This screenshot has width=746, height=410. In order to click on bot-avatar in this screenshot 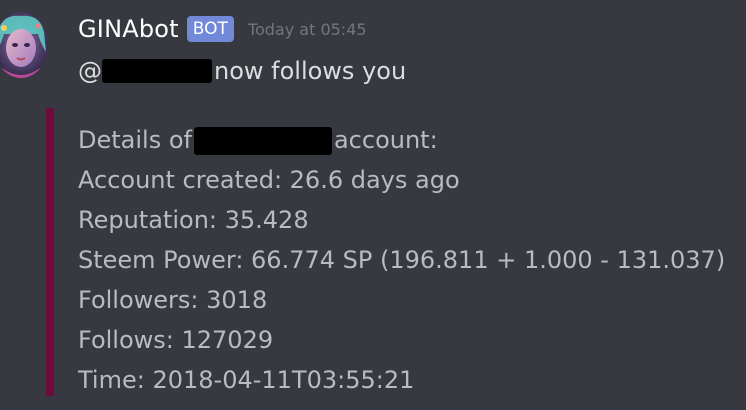, I will do `click(24, 45)`.